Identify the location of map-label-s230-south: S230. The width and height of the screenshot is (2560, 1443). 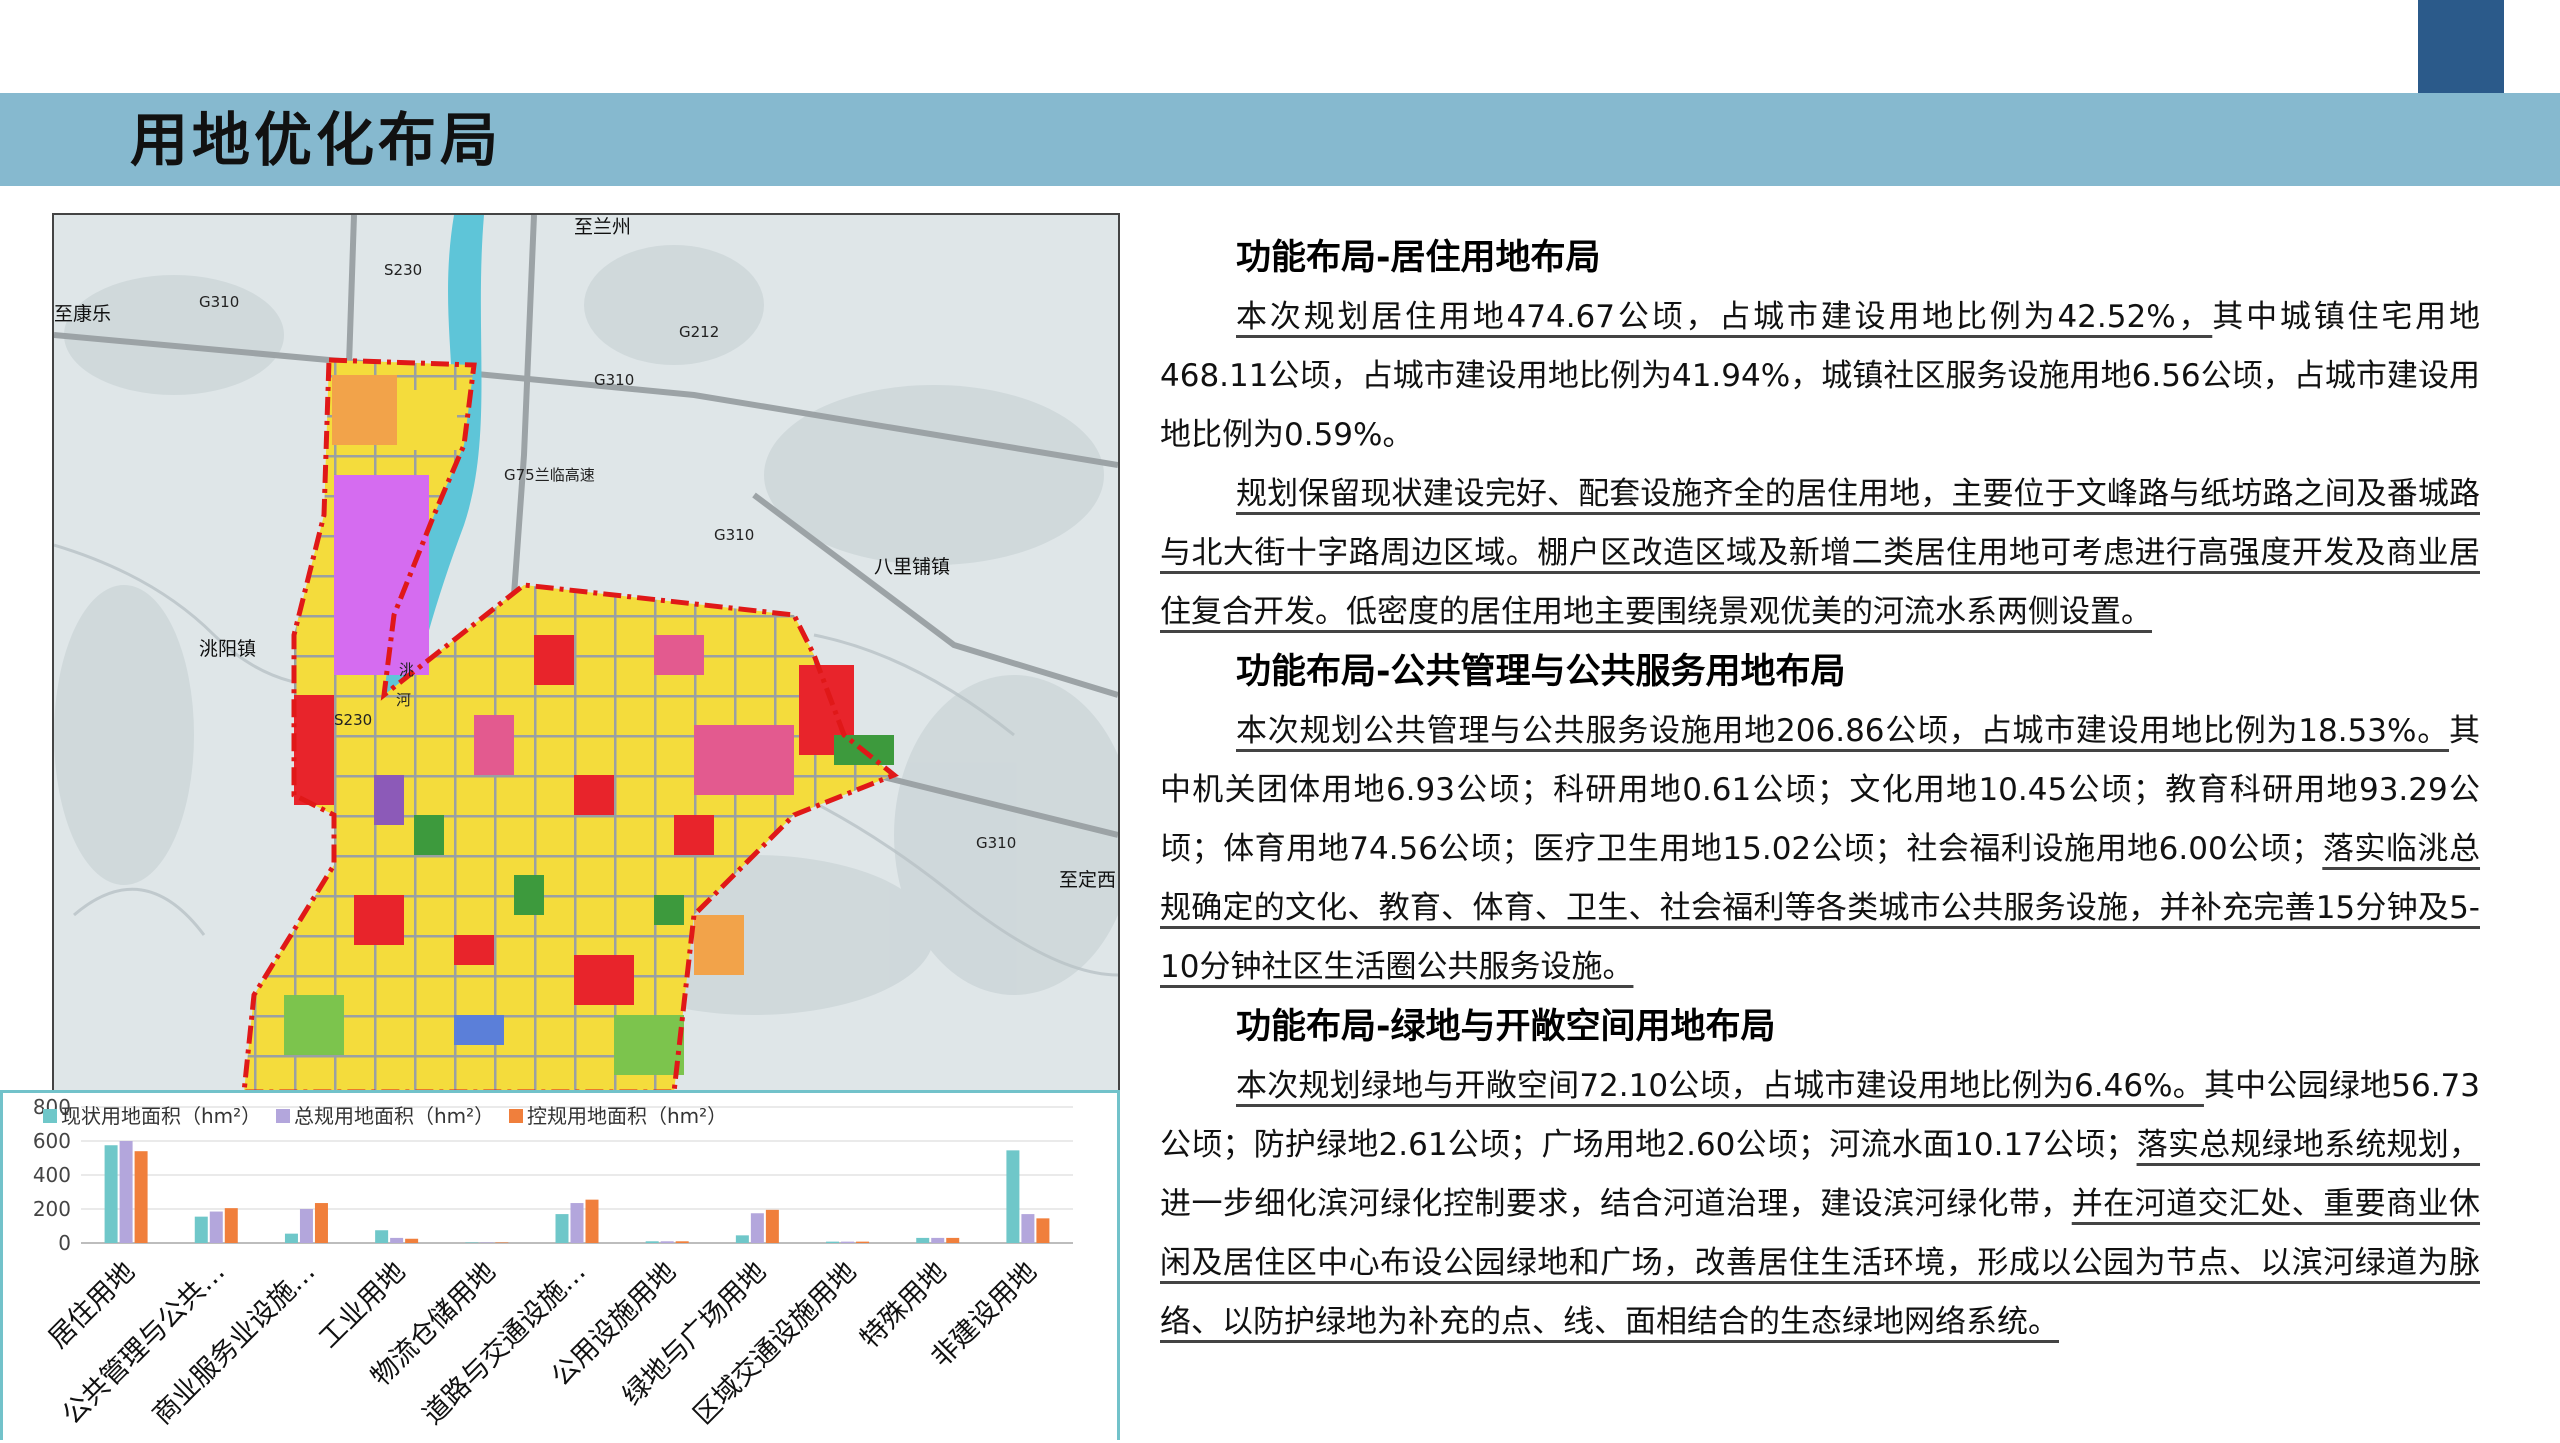
(353, 720).